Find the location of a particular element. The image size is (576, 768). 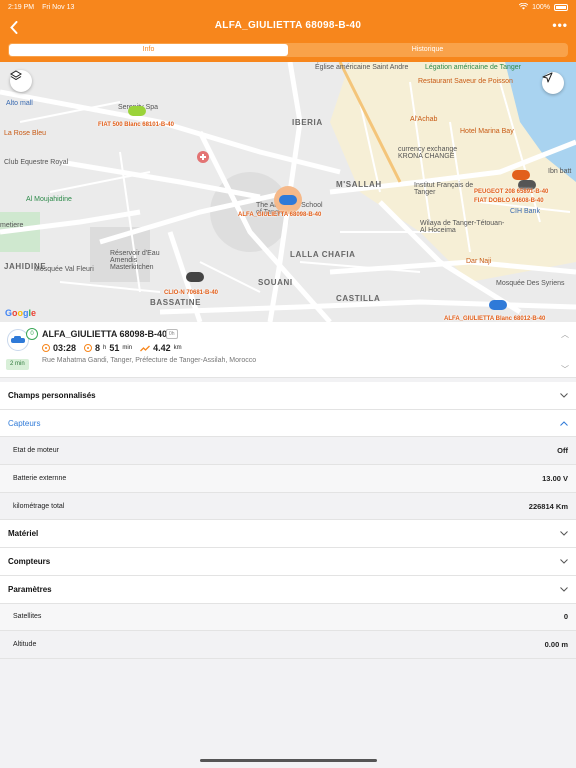

map-place: Mosquée Des Syriens is located at coordinates (530, 283).